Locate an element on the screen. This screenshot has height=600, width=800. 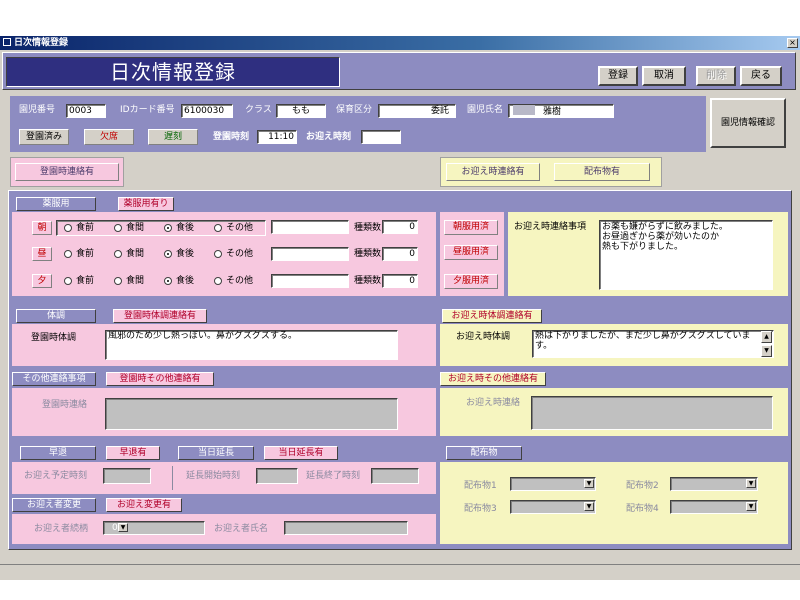
morning-other-field is located at coordinates (310, 227).